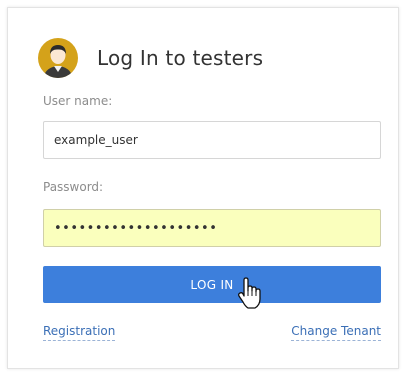  What do you see at coordinates (180, 58) in the screenshot?
I see `page-title: Log In to testers` at bounding box center [180, 58].